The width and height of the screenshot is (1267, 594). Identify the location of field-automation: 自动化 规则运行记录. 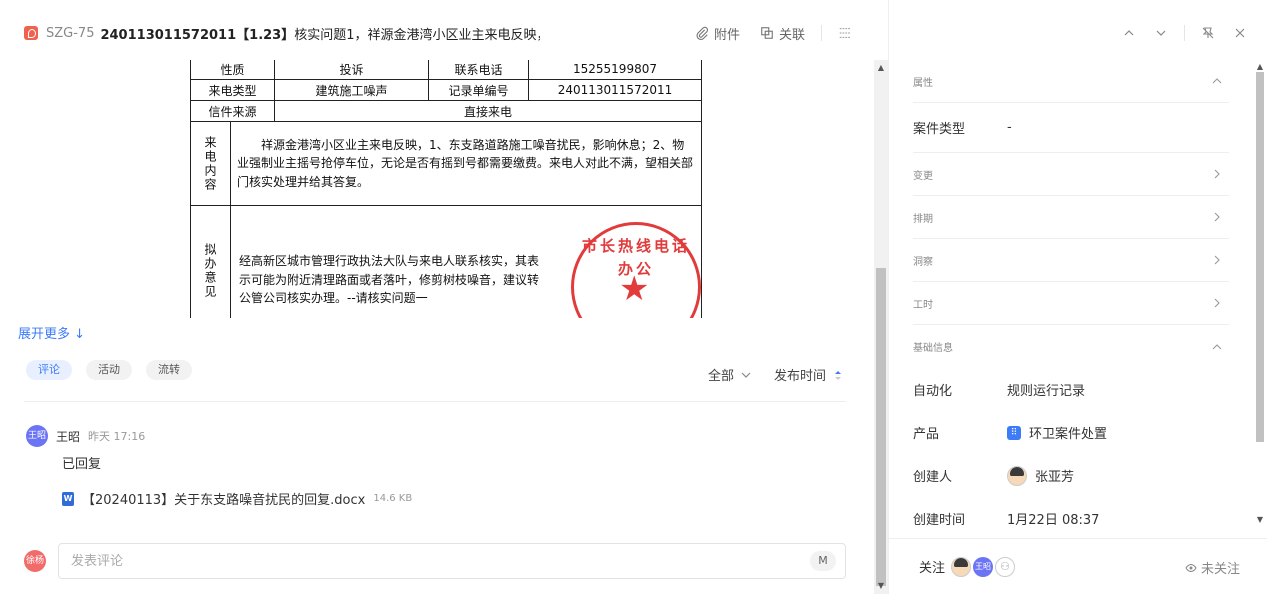
(1071, 389).